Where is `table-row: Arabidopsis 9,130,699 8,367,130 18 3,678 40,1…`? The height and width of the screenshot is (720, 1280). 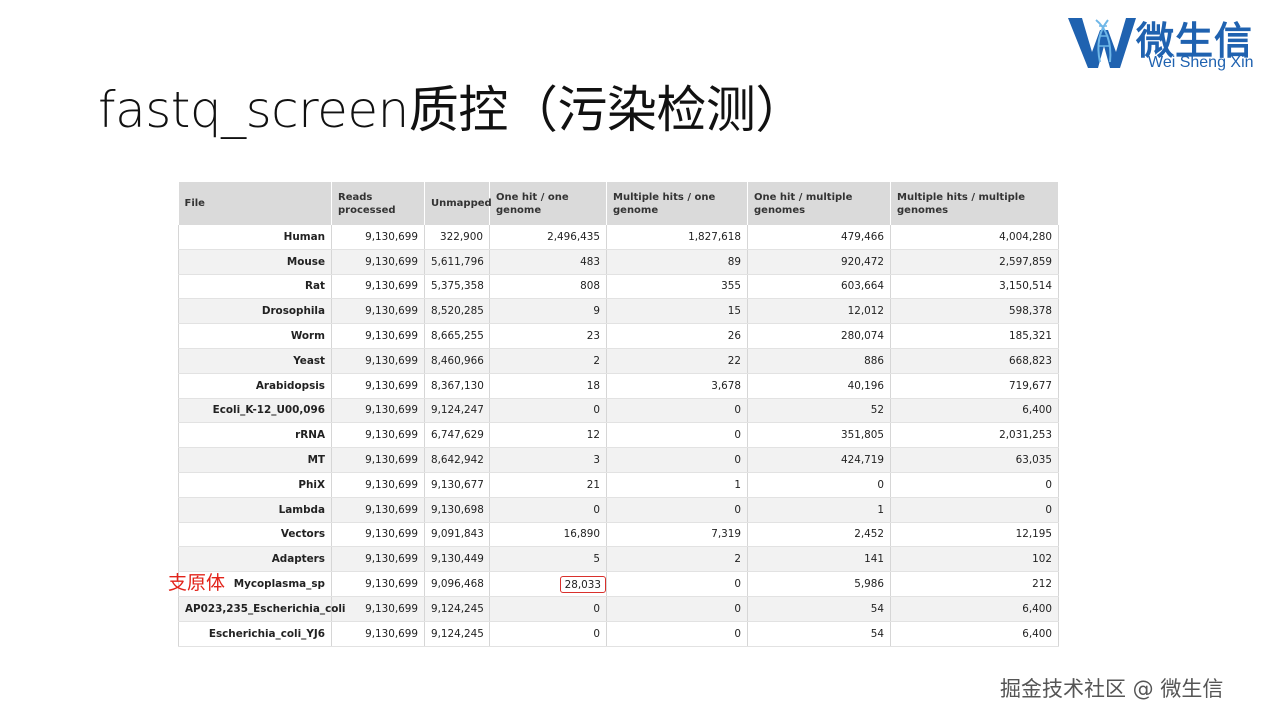 table-row: Arabidopsis 9,130,699 8,367,130 18 3,678 40,1… is located at coordinates (618, 386).